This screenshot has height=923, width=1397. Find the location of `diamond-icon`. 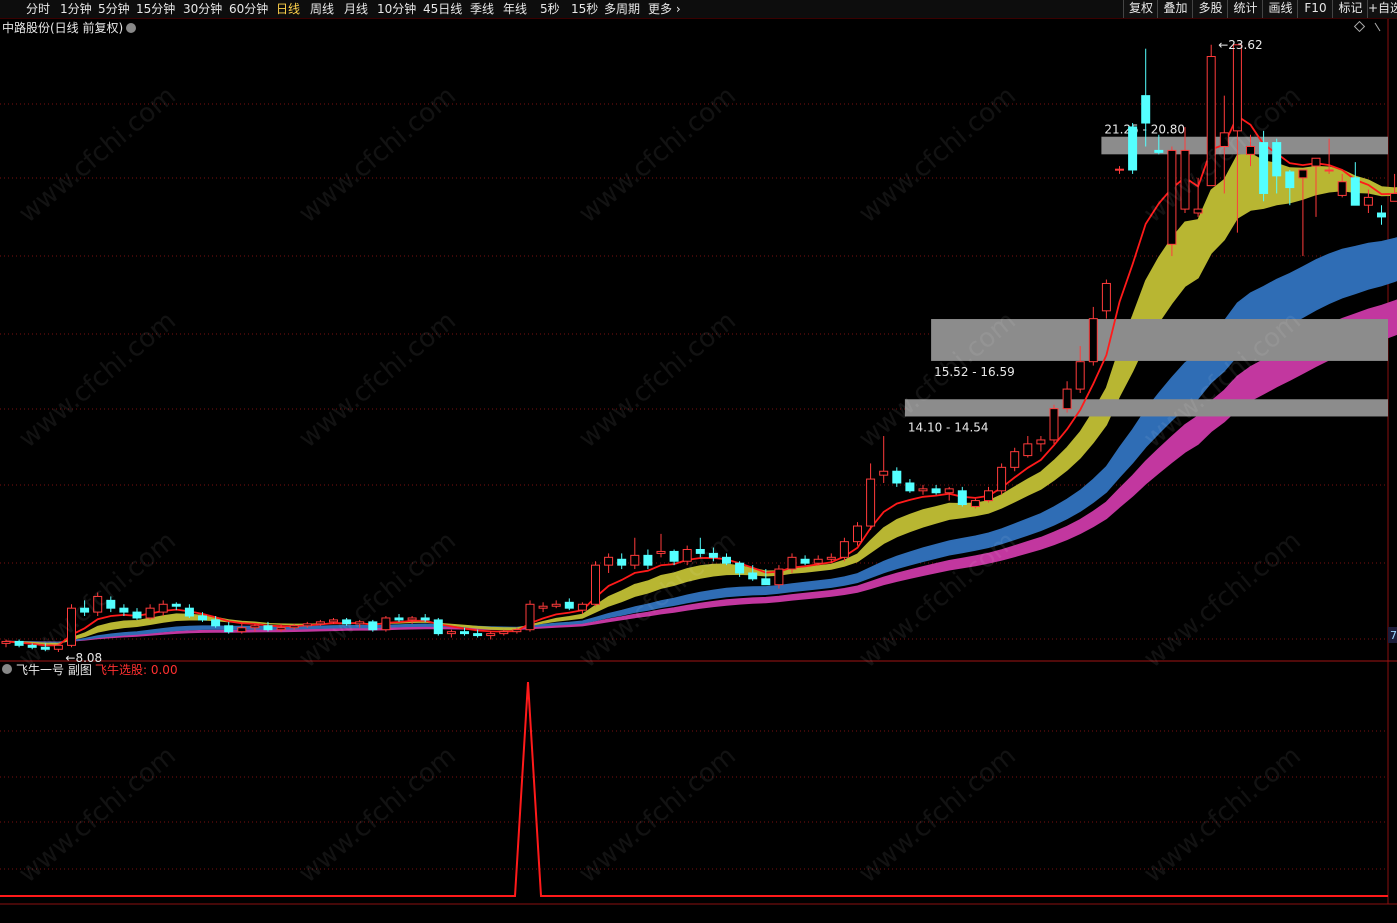

diamond-icon is located at coordinates (1359, 26).